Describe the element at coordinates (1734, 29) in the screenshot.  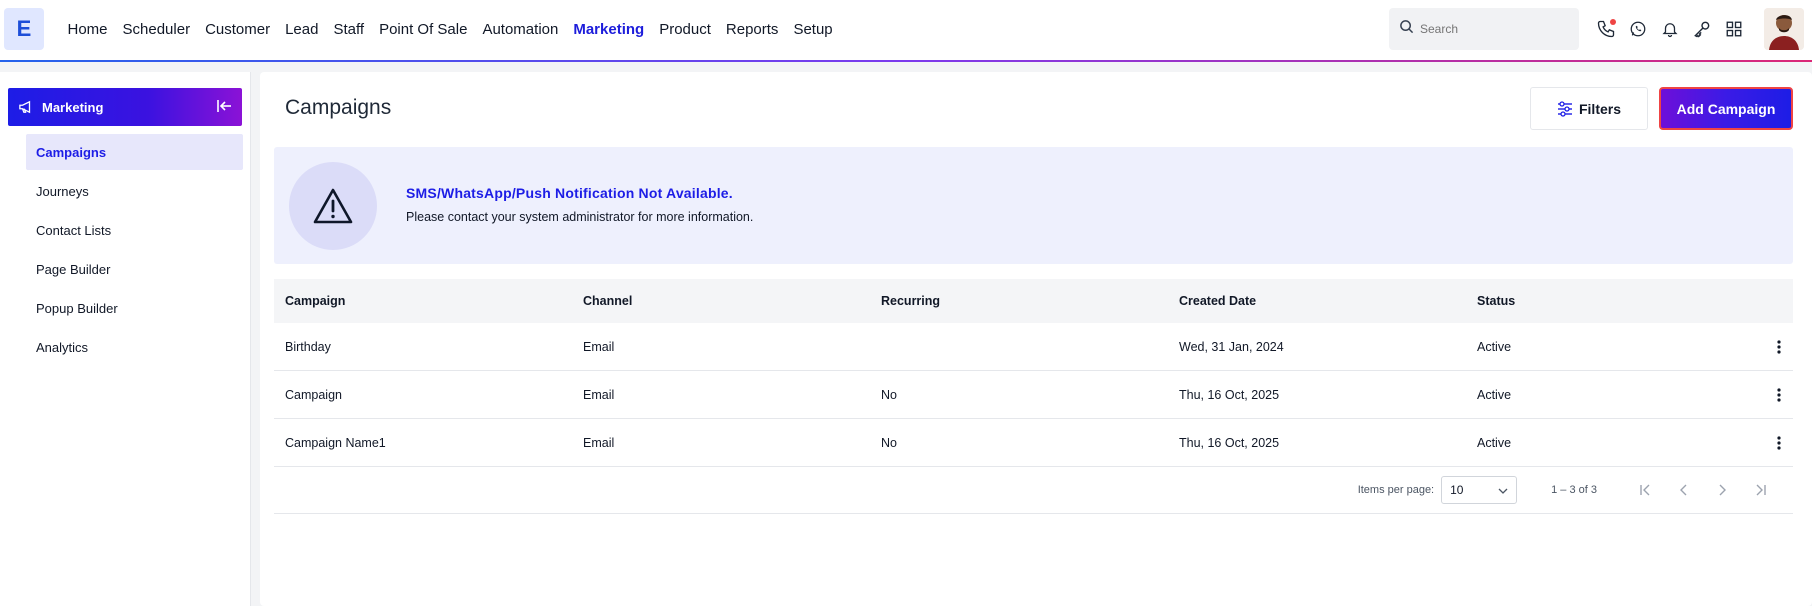
I see `grid-icon` at that location.